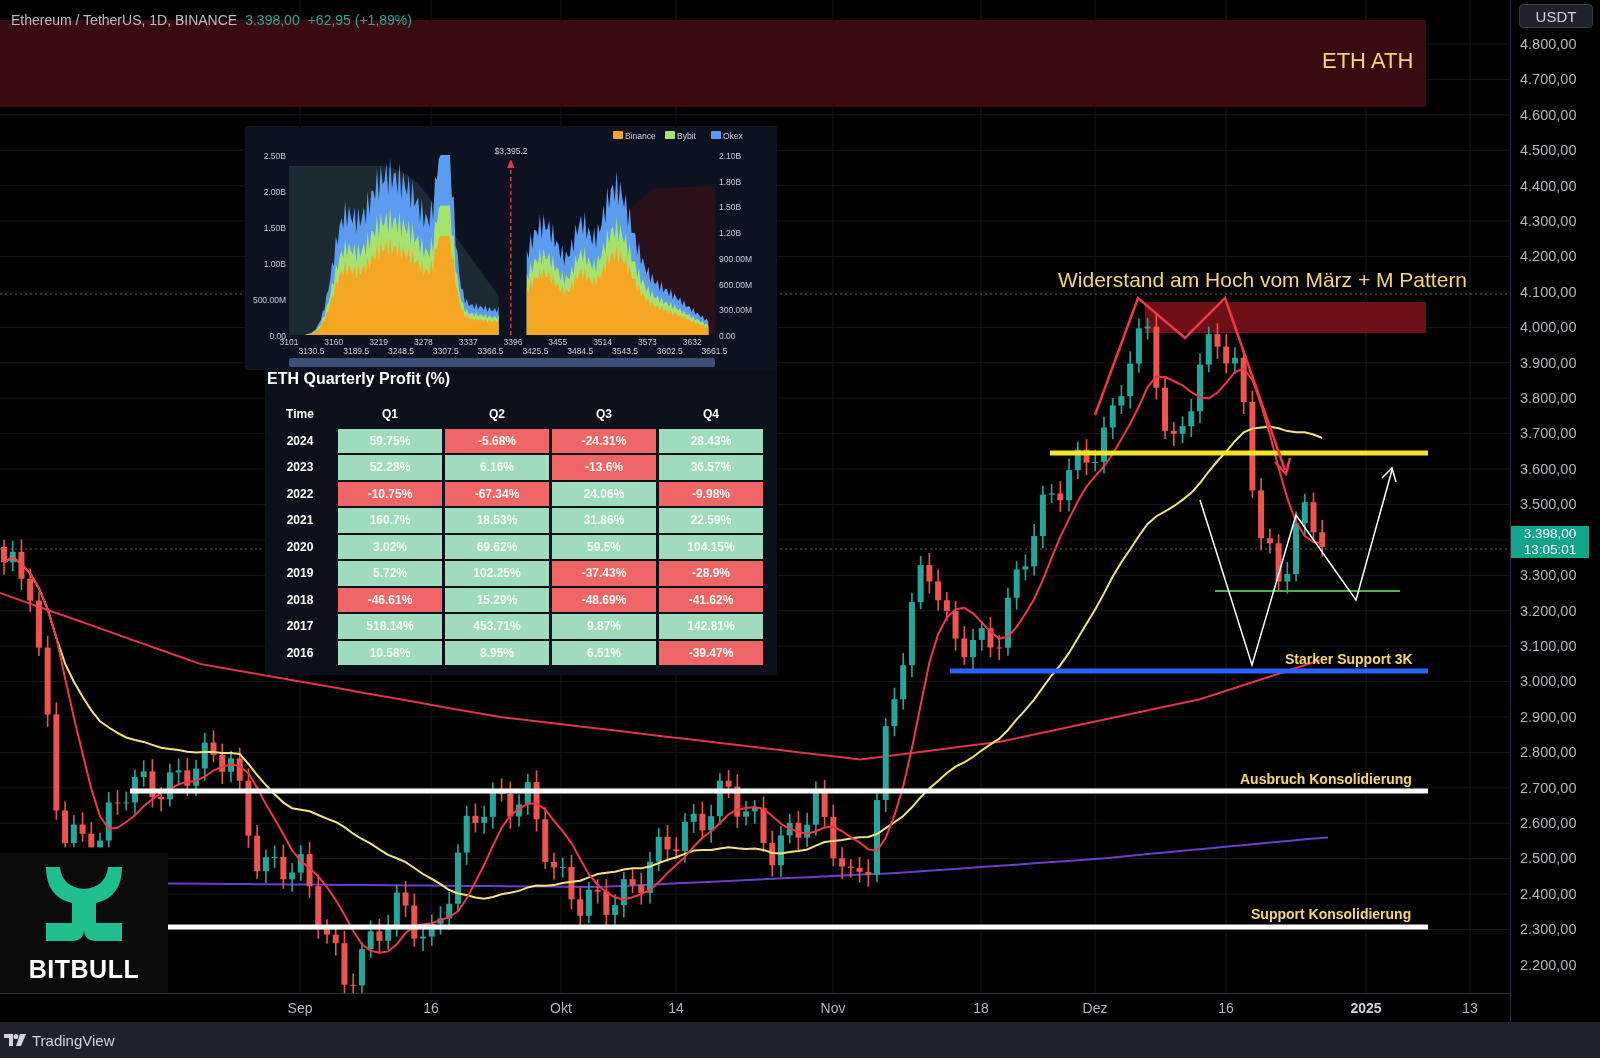  Describe the element at coordinates (1095, 1008) in the screenshot. I see `time-label: Dez` at that location.